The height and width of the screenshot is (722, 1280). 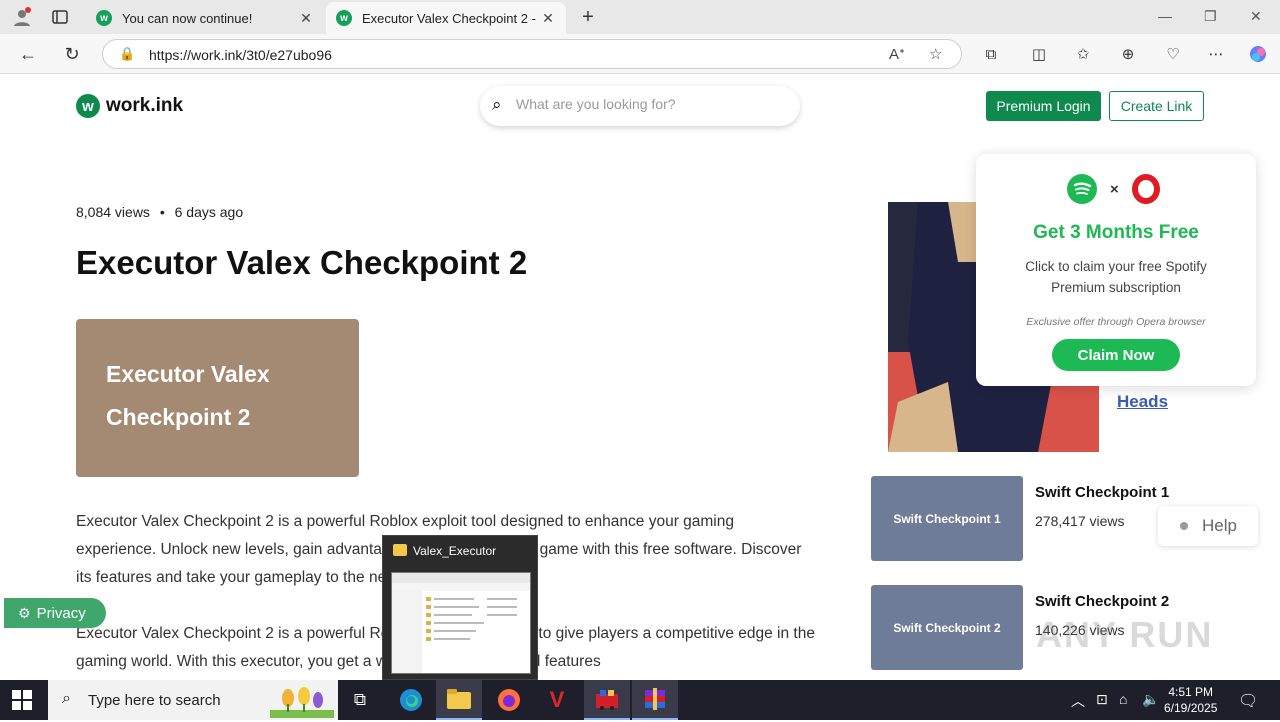 I want to click on article-thumbnail: Executor Valex Checkpoint 2, so click(x=217, y=398).